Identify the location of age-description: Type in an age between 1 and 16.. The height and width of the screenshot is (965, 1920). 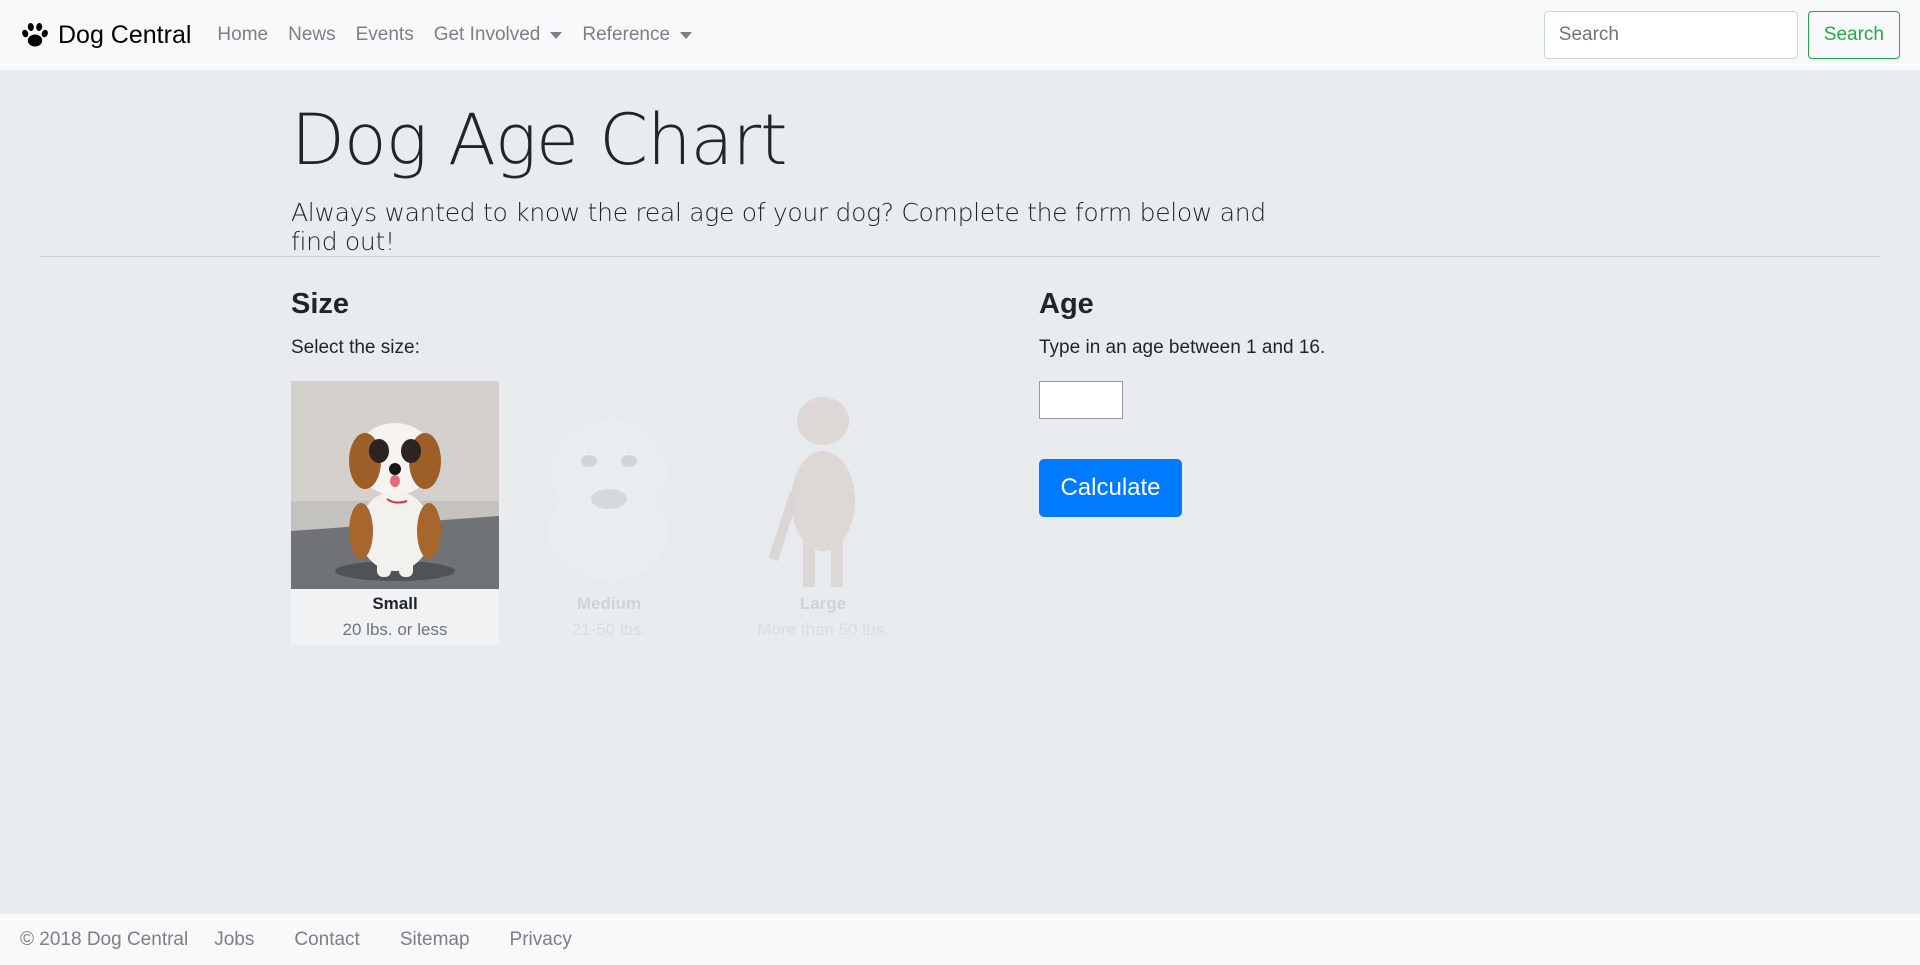
(1182, 347).